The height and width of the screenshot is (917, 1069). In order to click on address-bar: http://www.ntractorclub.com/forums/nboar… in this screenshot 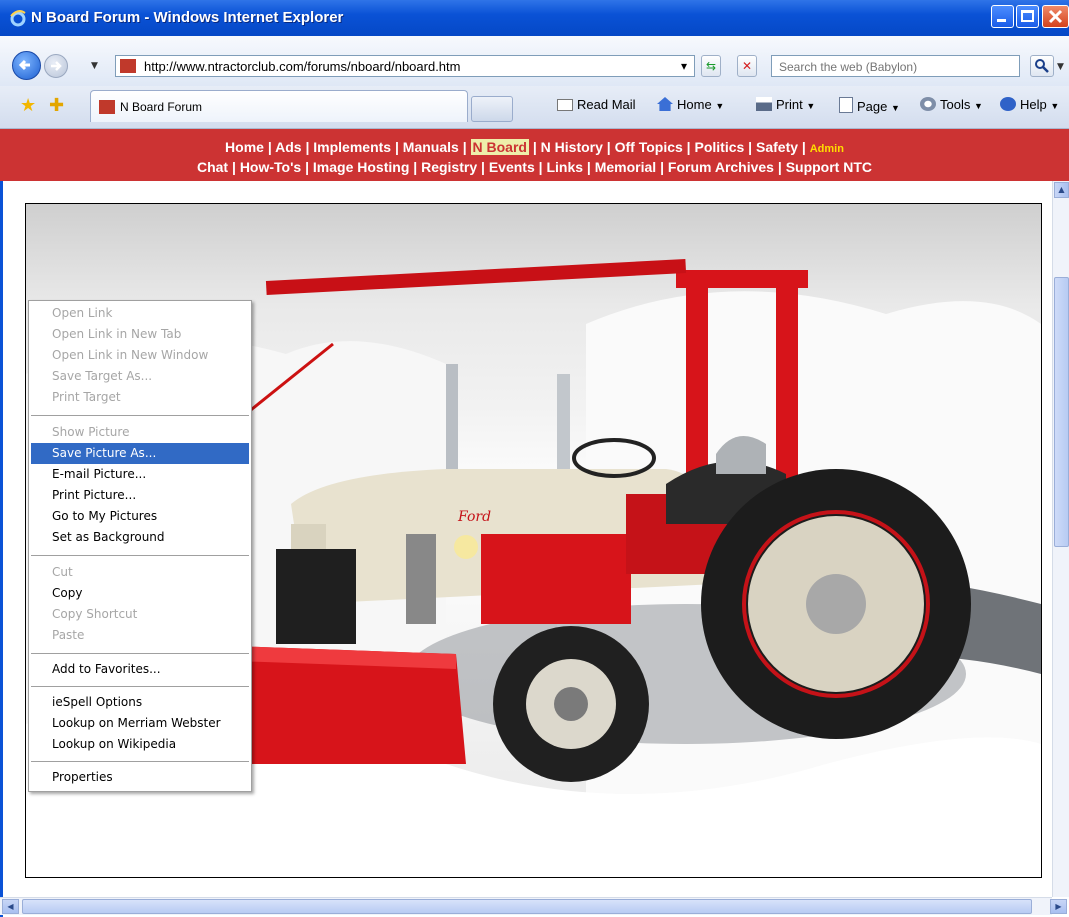, I will do `click(405, 66)`.